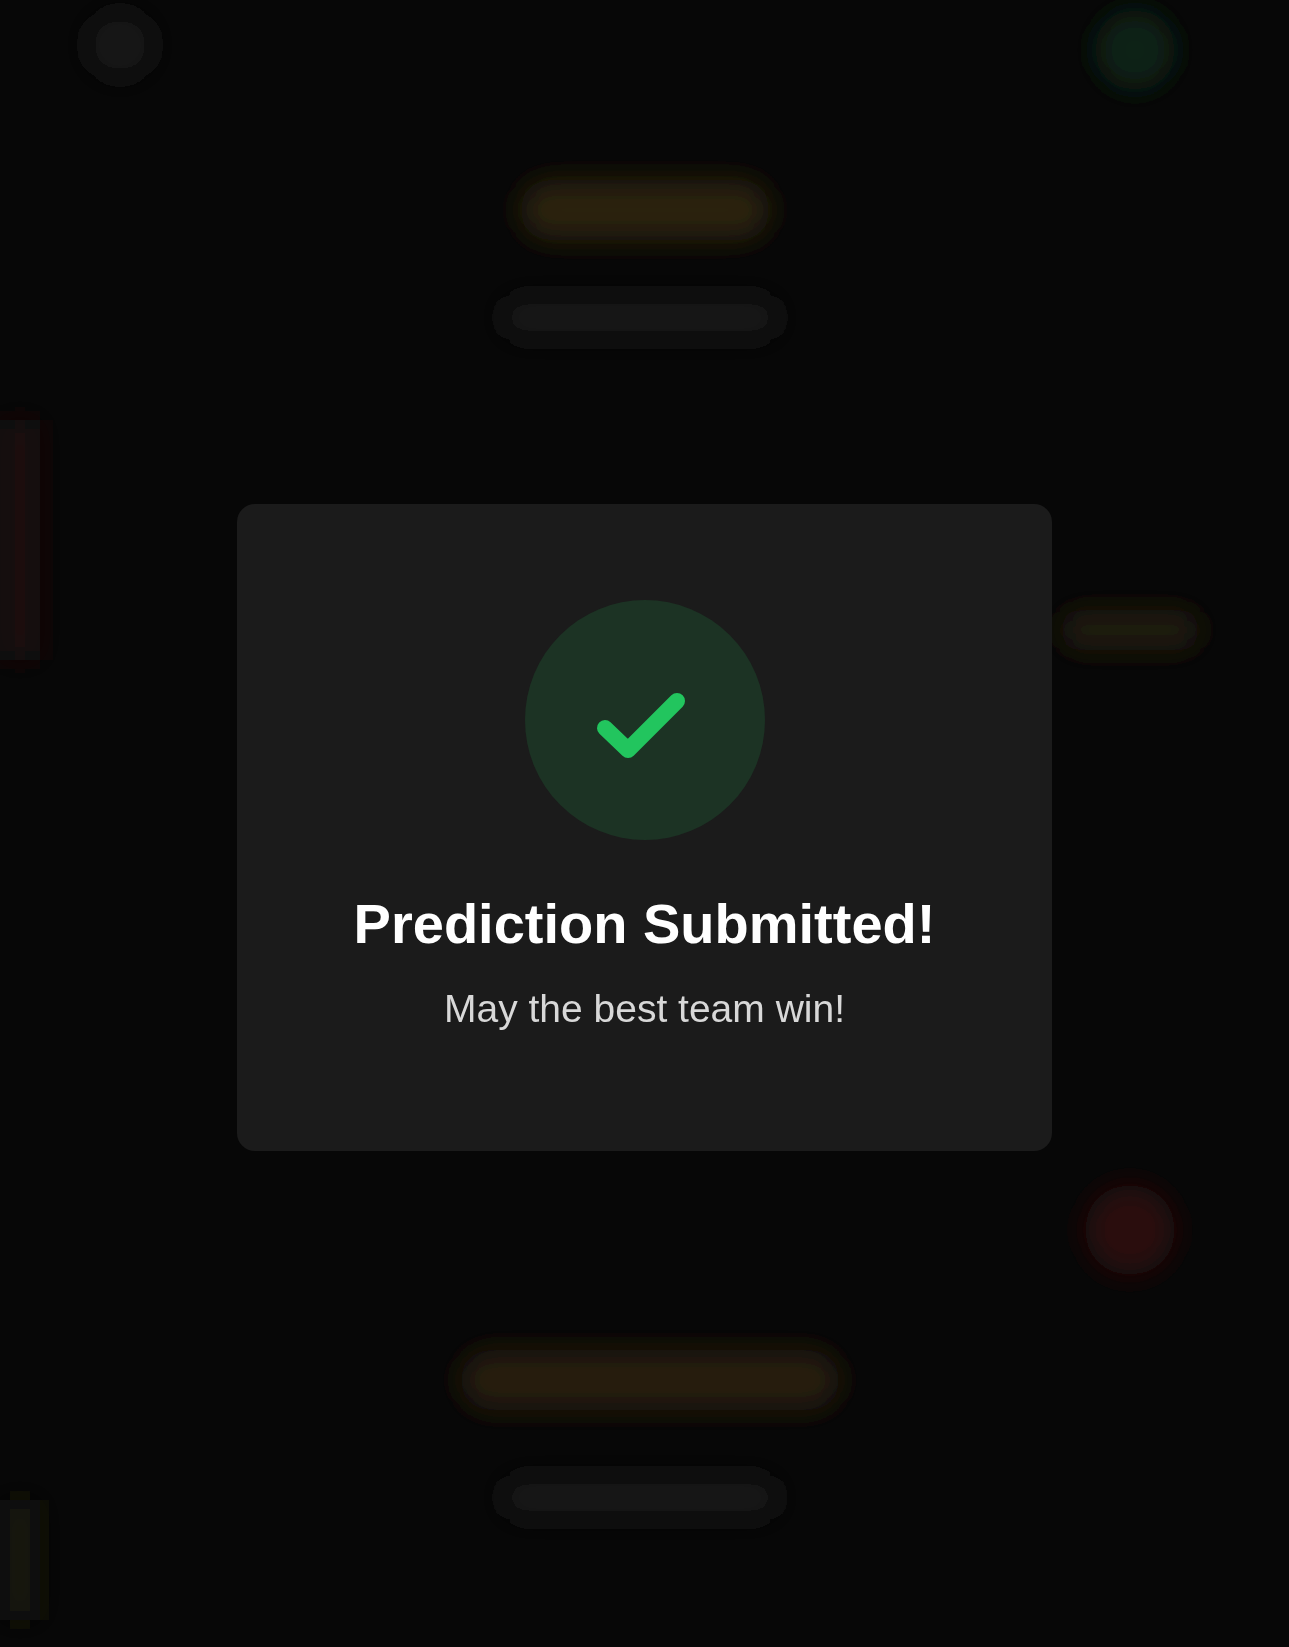  Describe the element at coordinates (644, 720) in the screenshot. I see `checkmark-icon` at that location.